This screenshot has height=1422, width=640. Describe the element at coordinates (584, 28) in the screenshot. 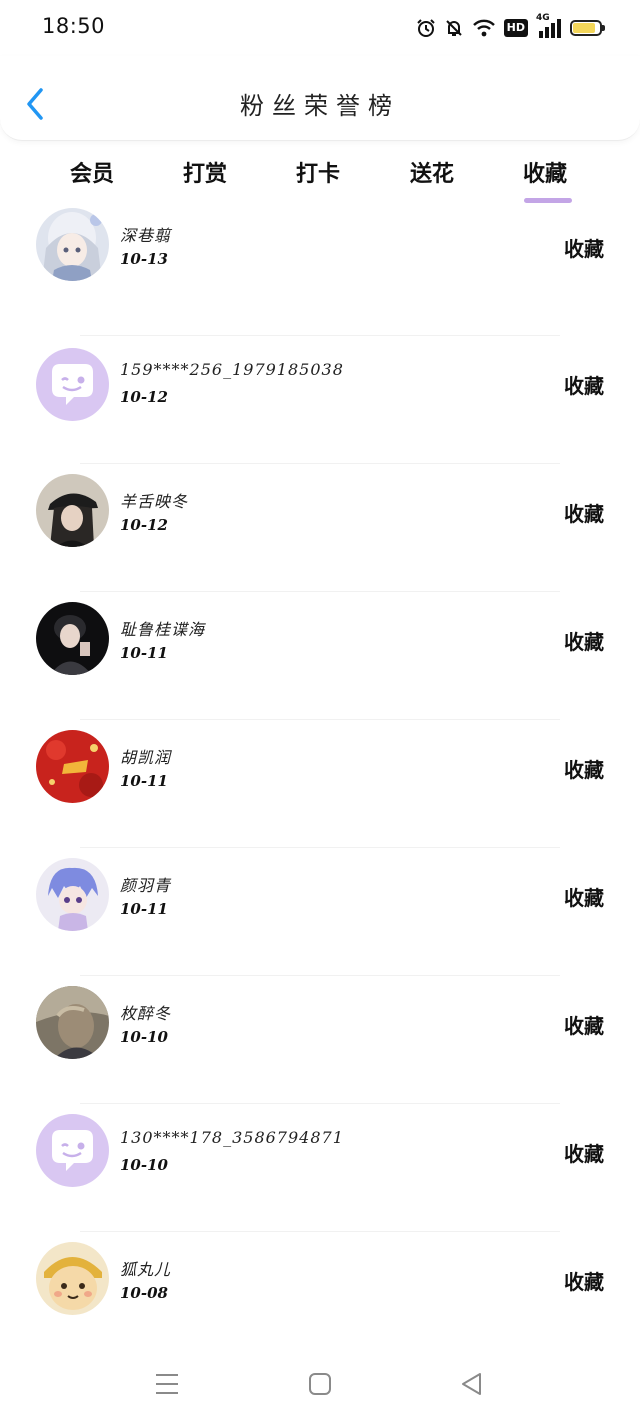

I see `battery-fill` at that location.